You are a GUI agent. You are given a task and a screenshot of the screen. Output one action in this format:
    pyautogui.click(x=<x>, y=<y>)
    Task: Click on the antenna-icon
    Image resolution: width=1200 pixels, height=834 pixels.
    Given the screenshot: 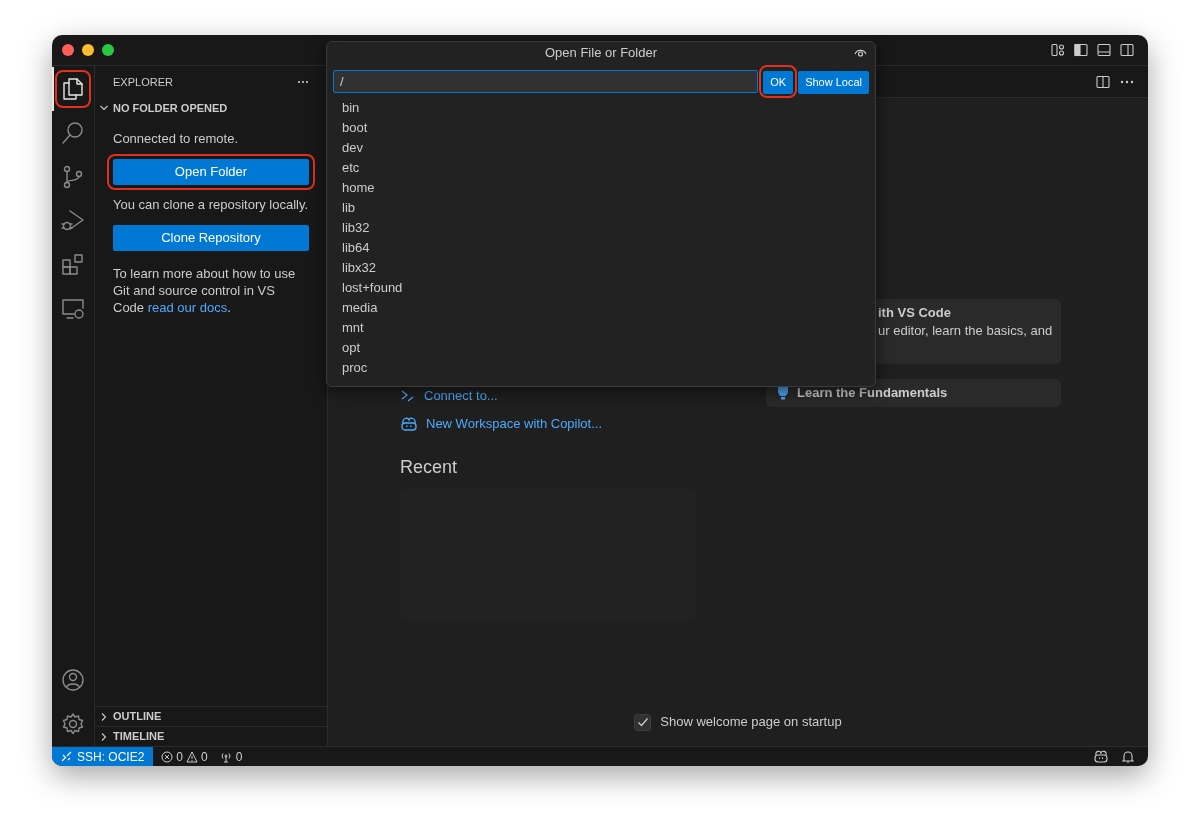 What is the action you would take?
    pyautogui.click(x=225, y=756)
    